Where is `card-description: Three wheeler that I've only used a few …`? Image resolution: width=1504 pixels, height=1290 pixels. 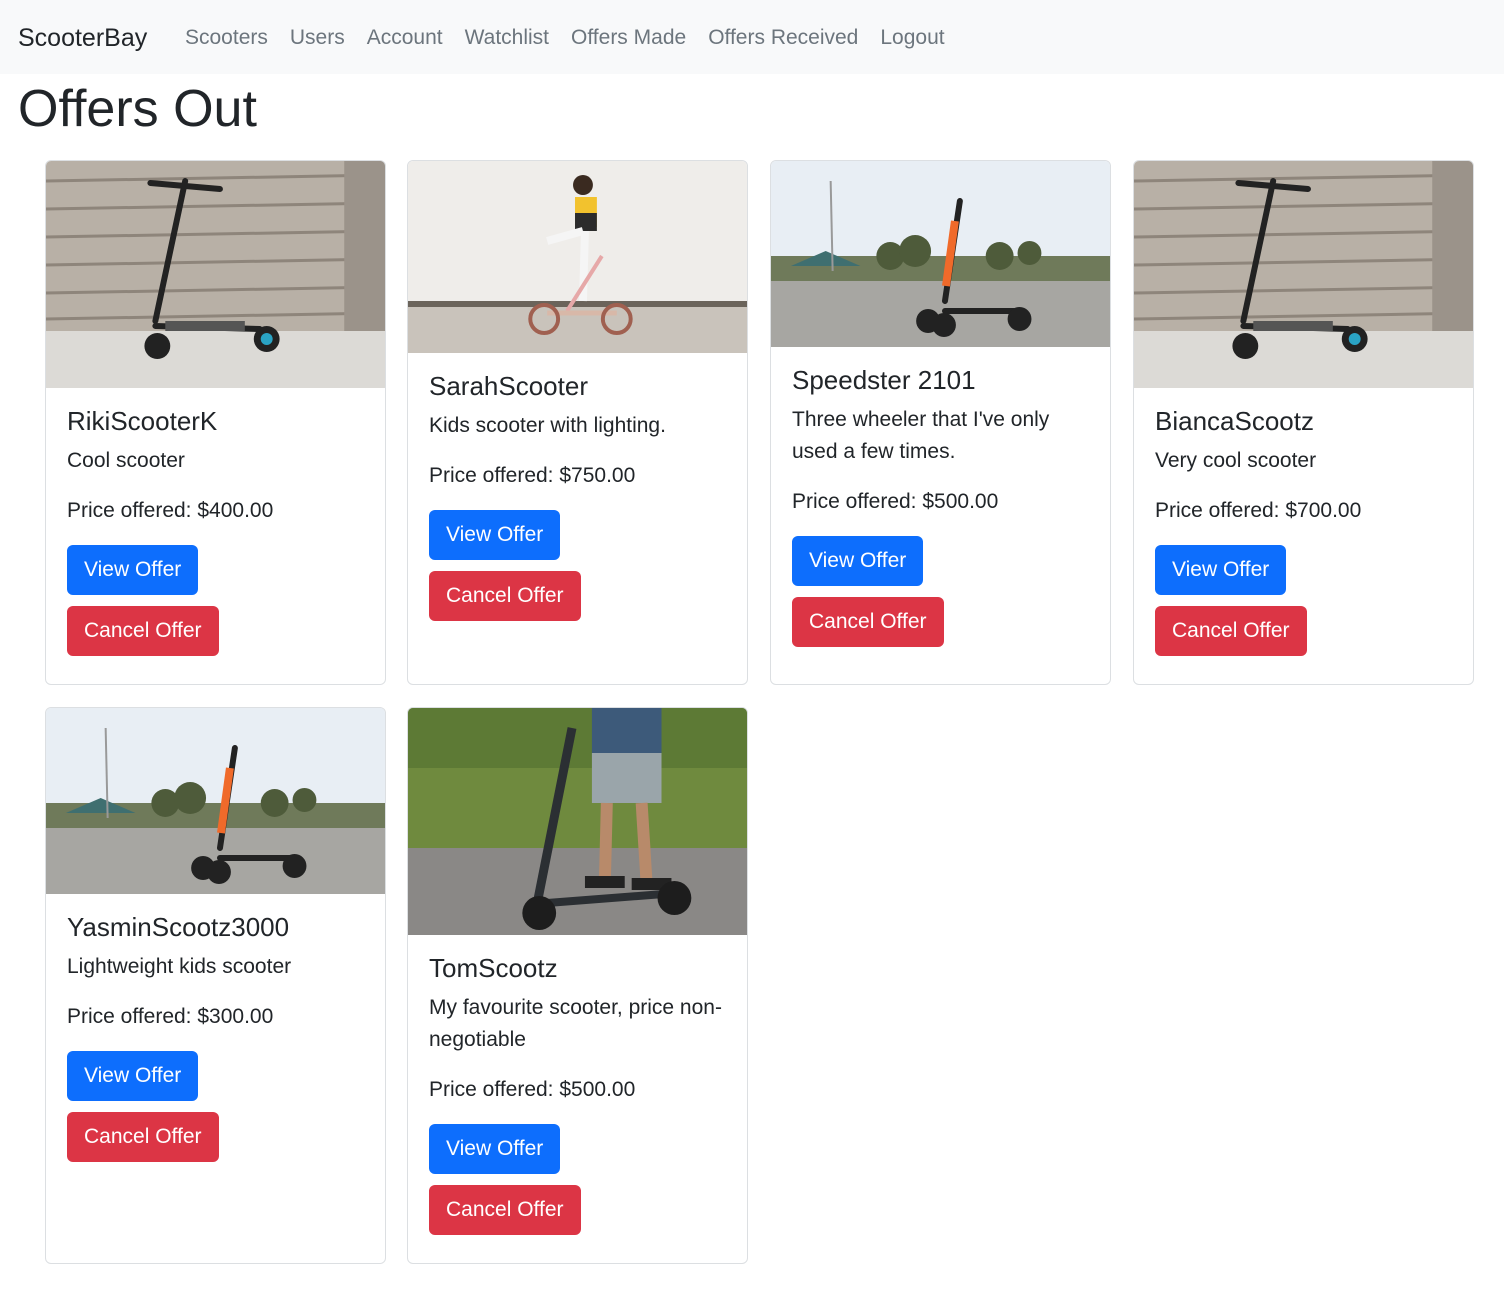 card-description: Three wheeler that I've only used a few … is located at coordinates (921, 435).